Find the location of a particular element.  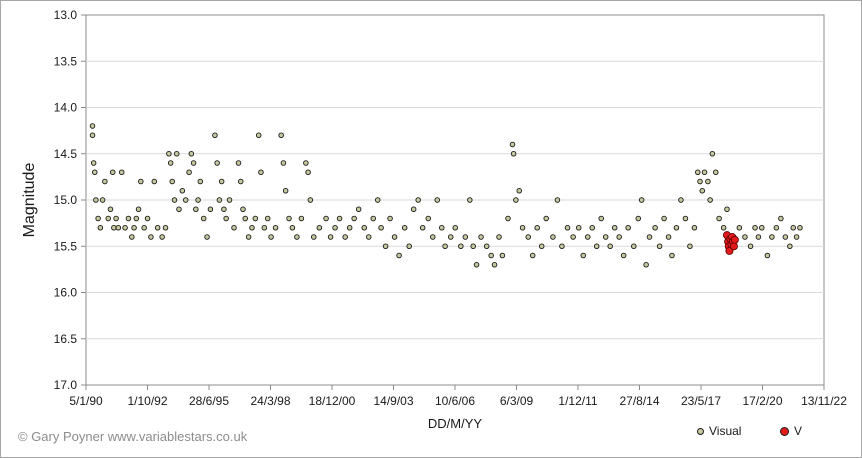

x-tick-label: 10/6/06 is located at coordinates (455, 401).